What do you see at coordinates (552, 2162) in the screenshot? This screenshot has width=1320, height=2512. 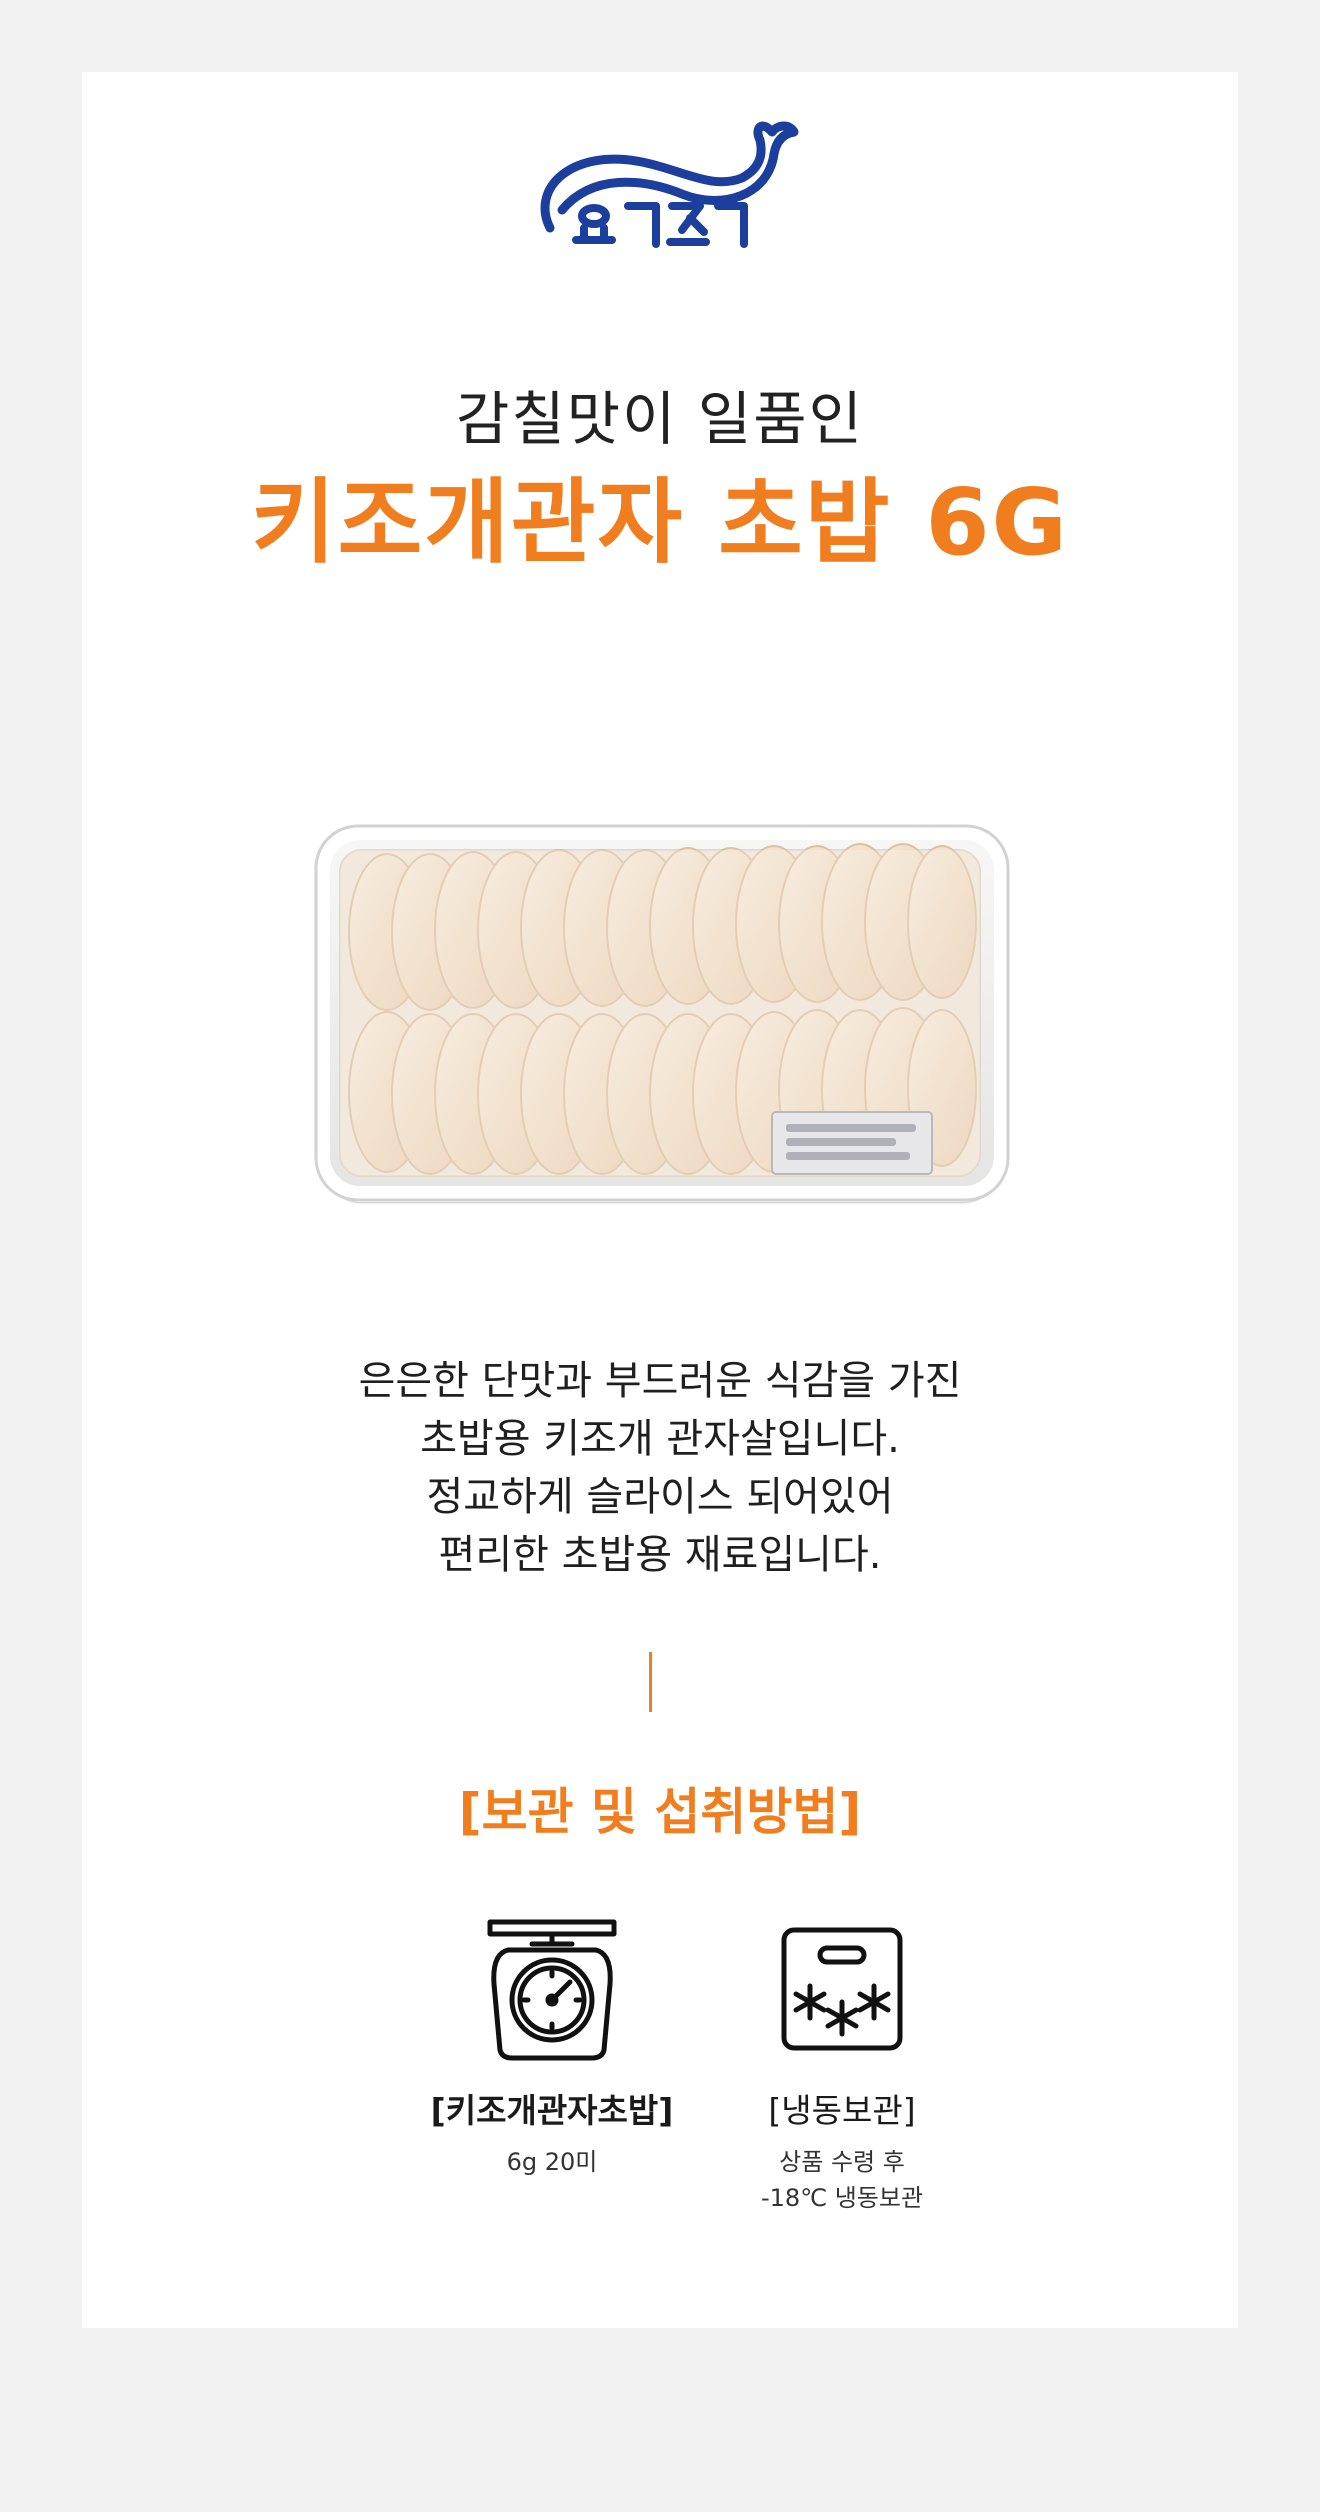 I see `info-detail: 6g 20미` at bounding box center [552, 2162].